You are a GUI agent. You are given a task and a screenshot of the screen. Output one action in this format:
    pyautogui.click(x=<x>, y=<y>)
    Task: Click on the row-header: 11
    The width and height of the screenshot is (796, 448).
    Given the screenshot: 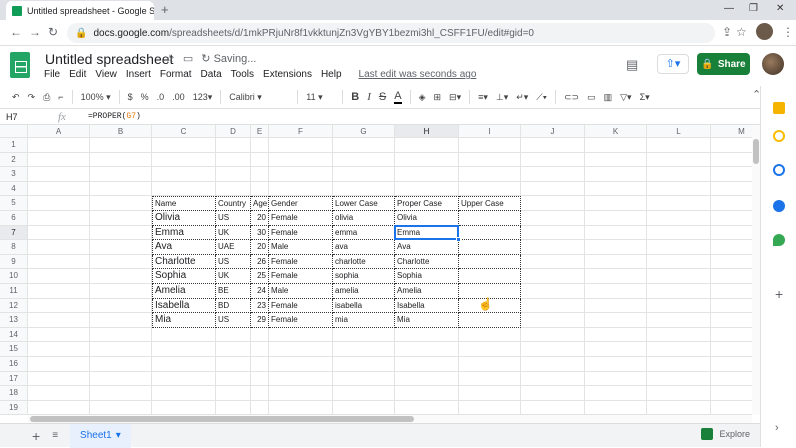 What is the action you would take?
    pyautogui.click(x=14, y=291)
    